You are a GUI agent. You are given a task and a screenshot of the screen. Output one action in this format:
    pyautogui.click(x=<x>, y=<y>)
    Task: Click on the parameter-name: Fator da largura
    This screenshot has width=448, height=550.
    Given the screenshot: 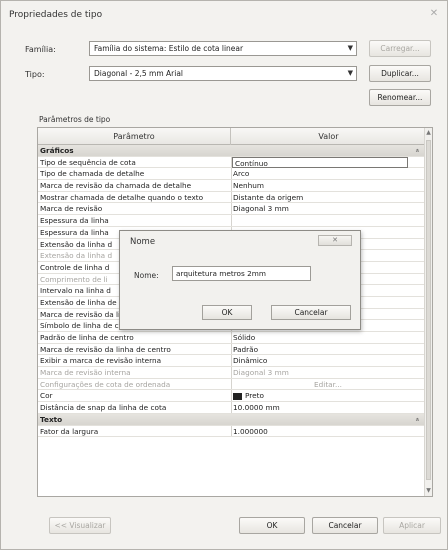 What is the action you would take?
    pyautogui.click(x=69, y=431)
    